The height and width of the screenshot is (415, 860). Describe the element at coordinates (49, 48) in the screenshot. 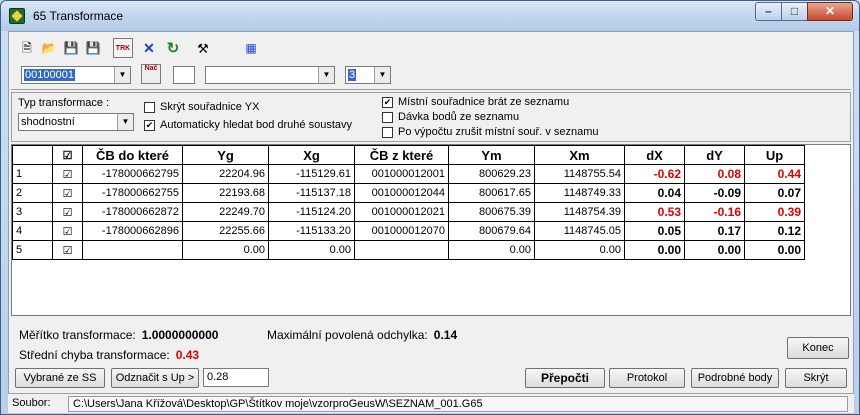

I see `open-folder-icon: 📂` at that location.